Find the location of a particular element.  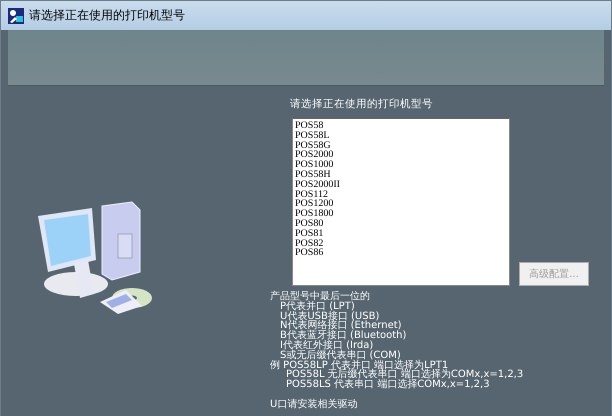

printer-option: POS82 is located at coordinates (309, 243).